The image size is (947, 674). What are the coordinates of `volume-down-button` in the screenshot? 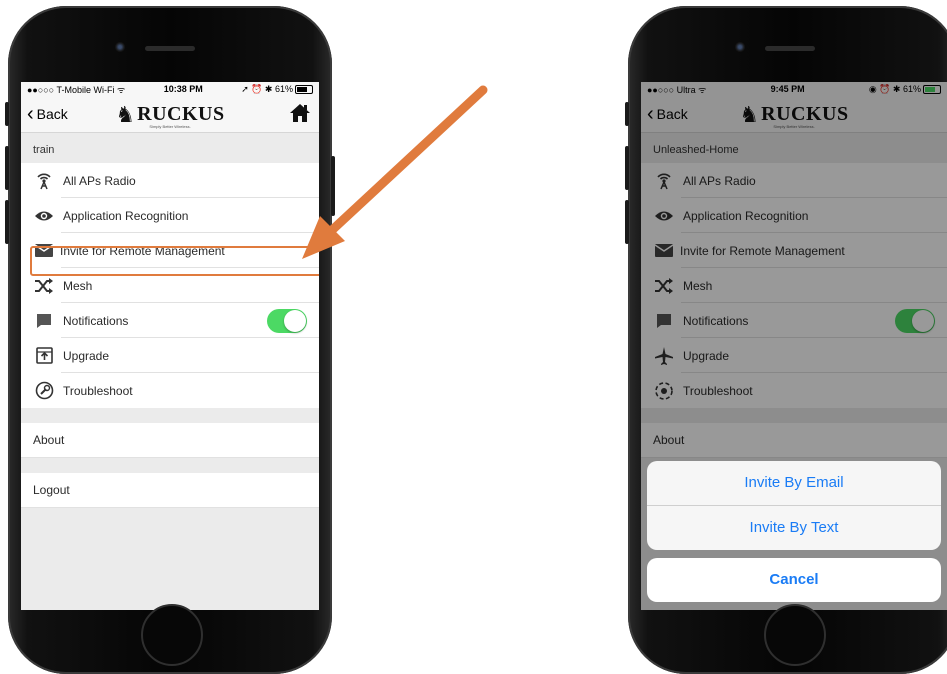 It's located at (627, 222).